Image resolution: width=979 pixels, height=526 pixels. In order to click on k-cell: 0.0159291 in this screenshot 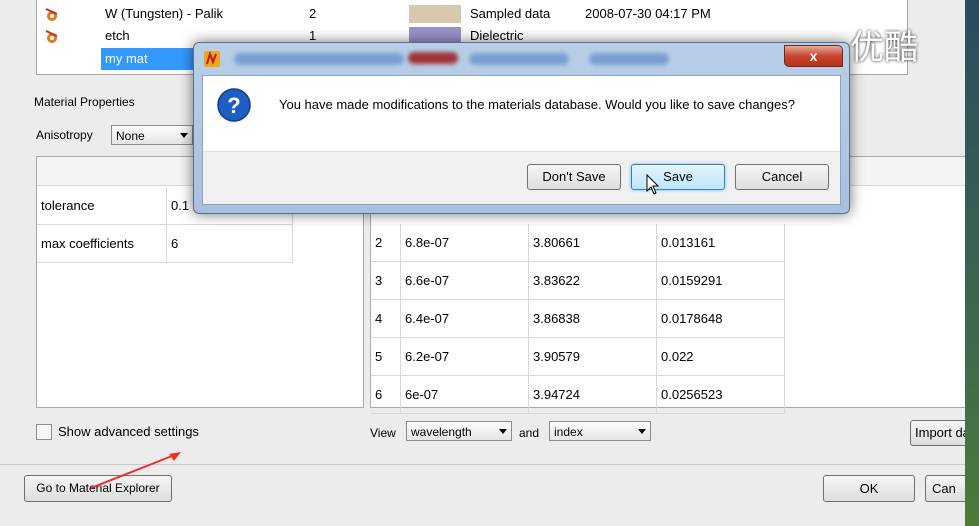, I will do `click(721, 281)`.